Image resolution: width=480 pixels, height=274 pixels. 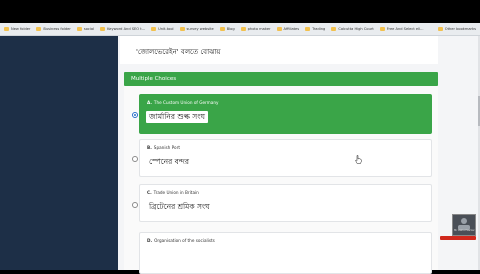 I want to click on bookmark-item: photo maker, so click(x=255, y=29).